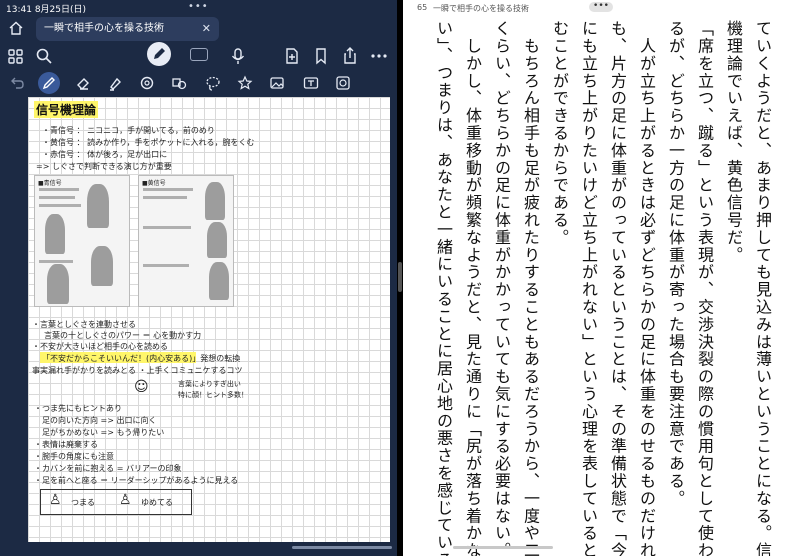 The width and height of the screenshot is (800, 556). Describe the element at coordinates (74, 456) in the screenshot. I see `note-line: ・腕手の角度にも注意` at that location.